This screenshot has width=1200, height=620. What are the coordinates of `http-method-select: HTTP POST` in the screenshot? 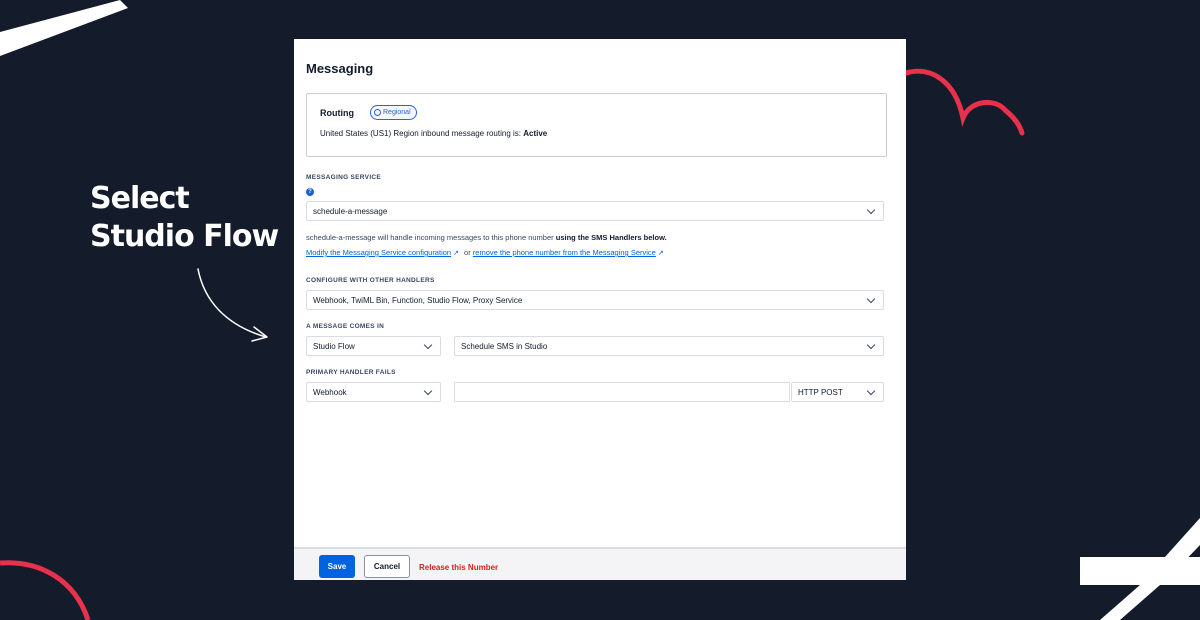 It's located at (837, 392).